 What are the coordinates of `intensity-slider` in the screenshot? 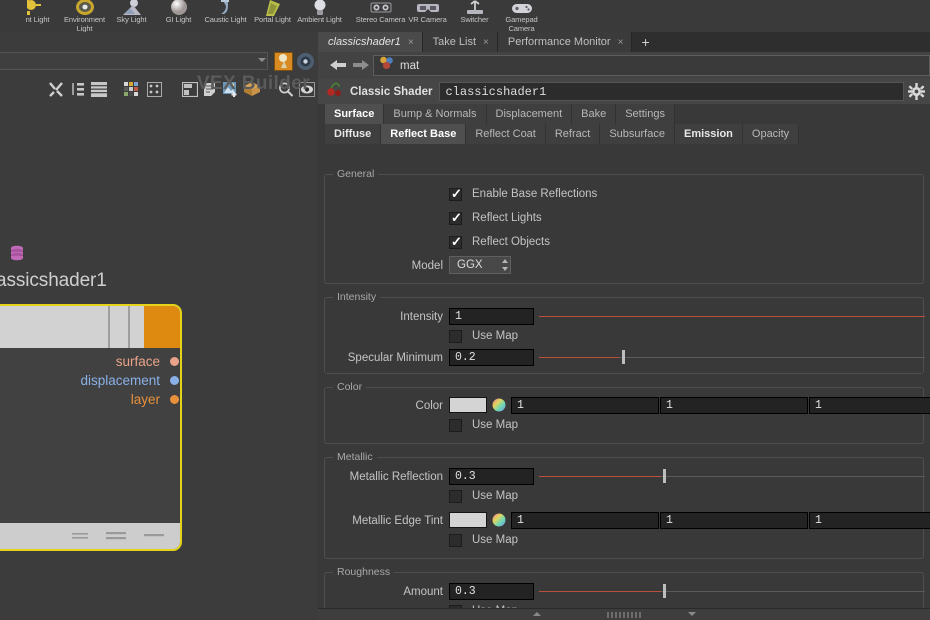 It's located at (732, 316).